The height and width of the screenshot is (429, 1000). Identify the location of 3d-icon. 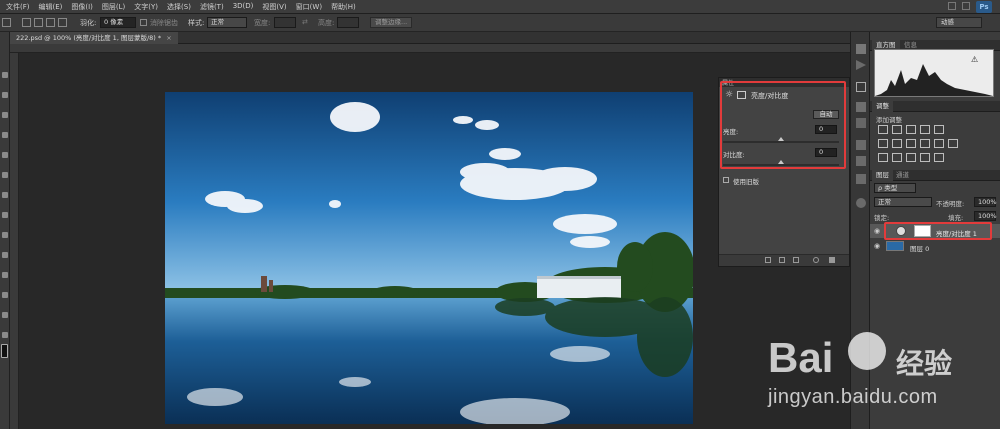
(861, 203).